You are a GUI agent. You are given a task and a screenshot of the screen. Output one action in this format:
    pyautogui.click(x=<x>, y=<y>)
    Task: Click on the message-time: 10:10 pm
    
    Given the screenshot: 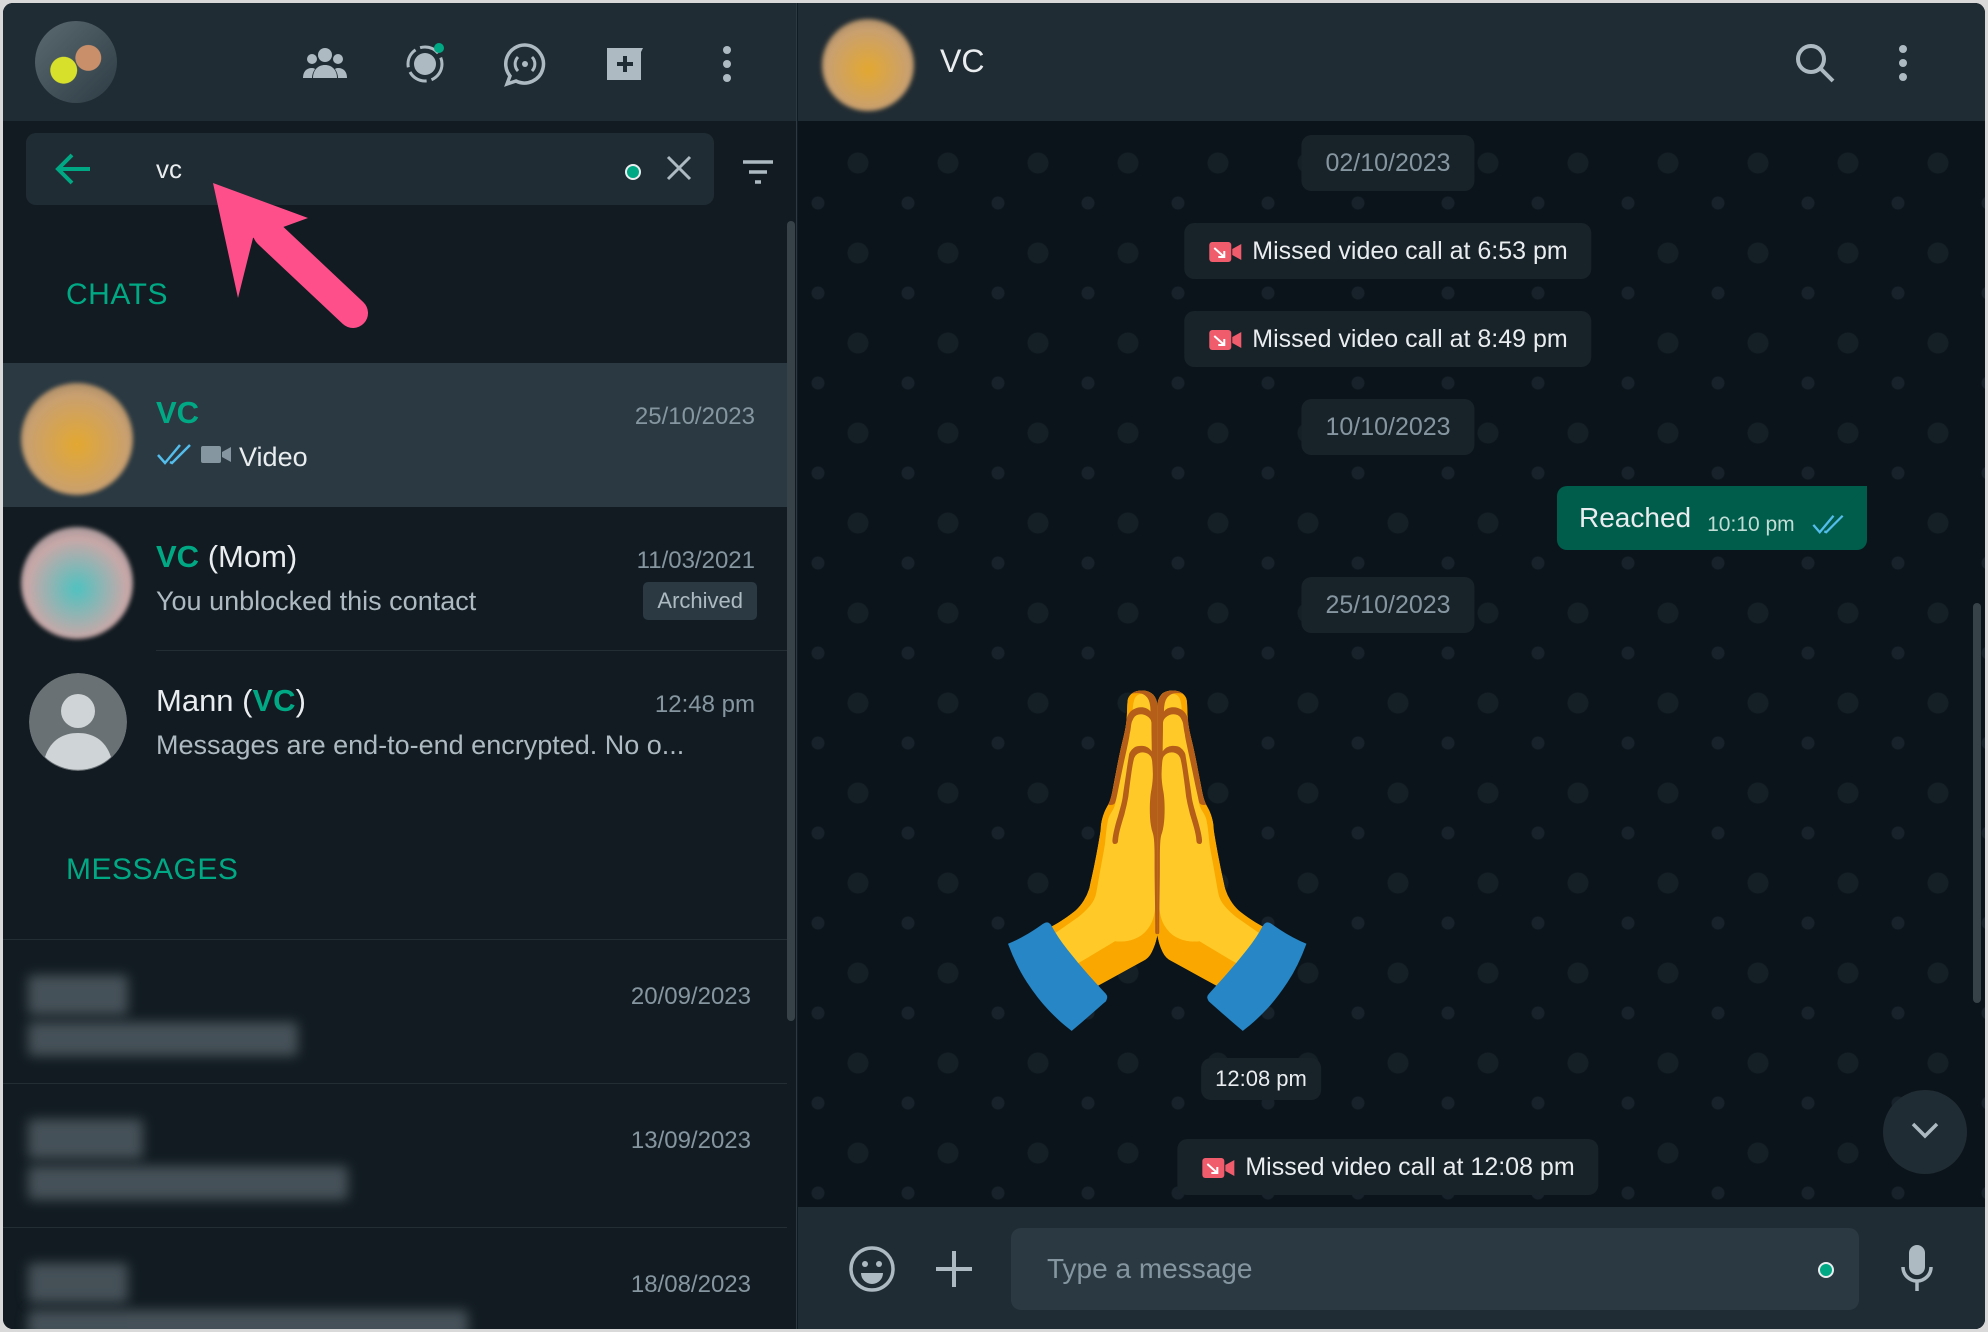 What is the action you would take?
    pyautogui.click(x=1751, y=524)
    